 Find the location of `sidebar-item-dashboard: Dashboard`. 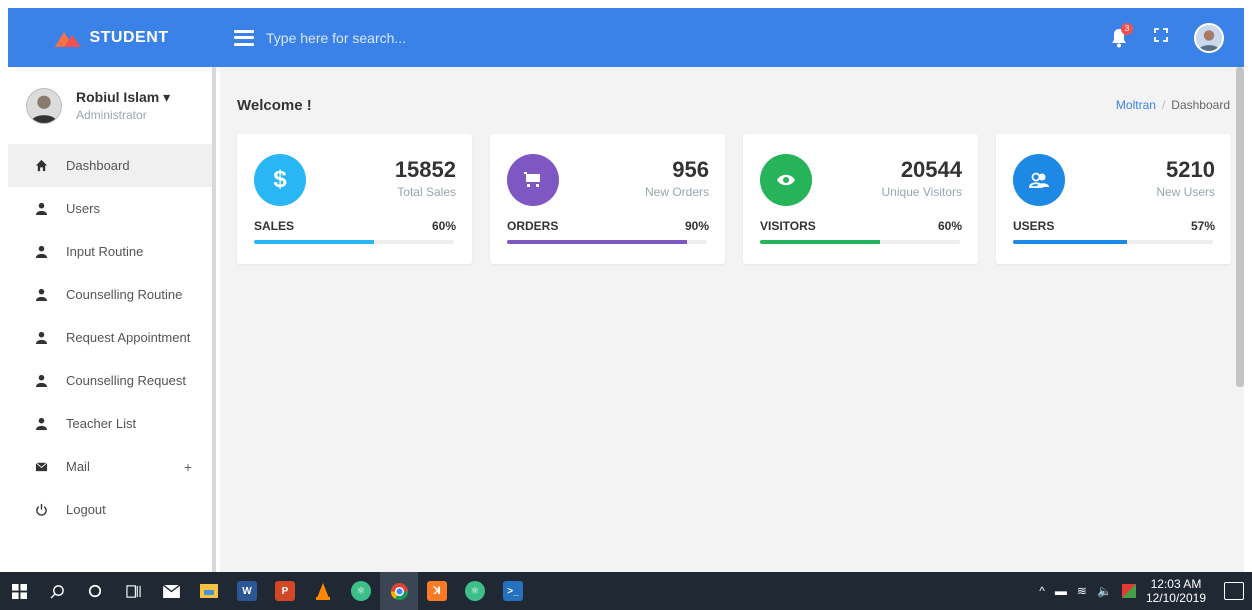

sidebar-item-dashboard: Dashboard is located at coordinates (110, 165).